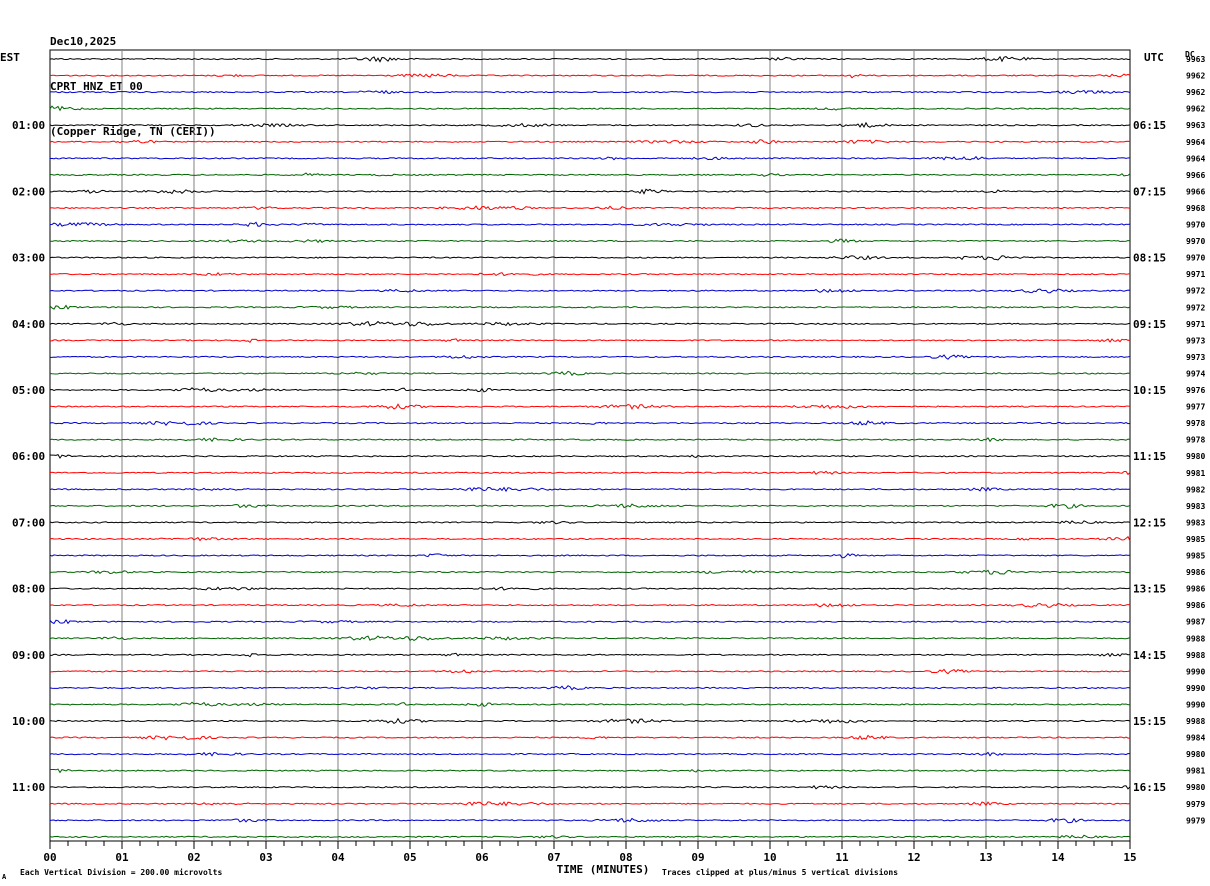  I want to click on est-zone-label: EST, so click(10, 57).